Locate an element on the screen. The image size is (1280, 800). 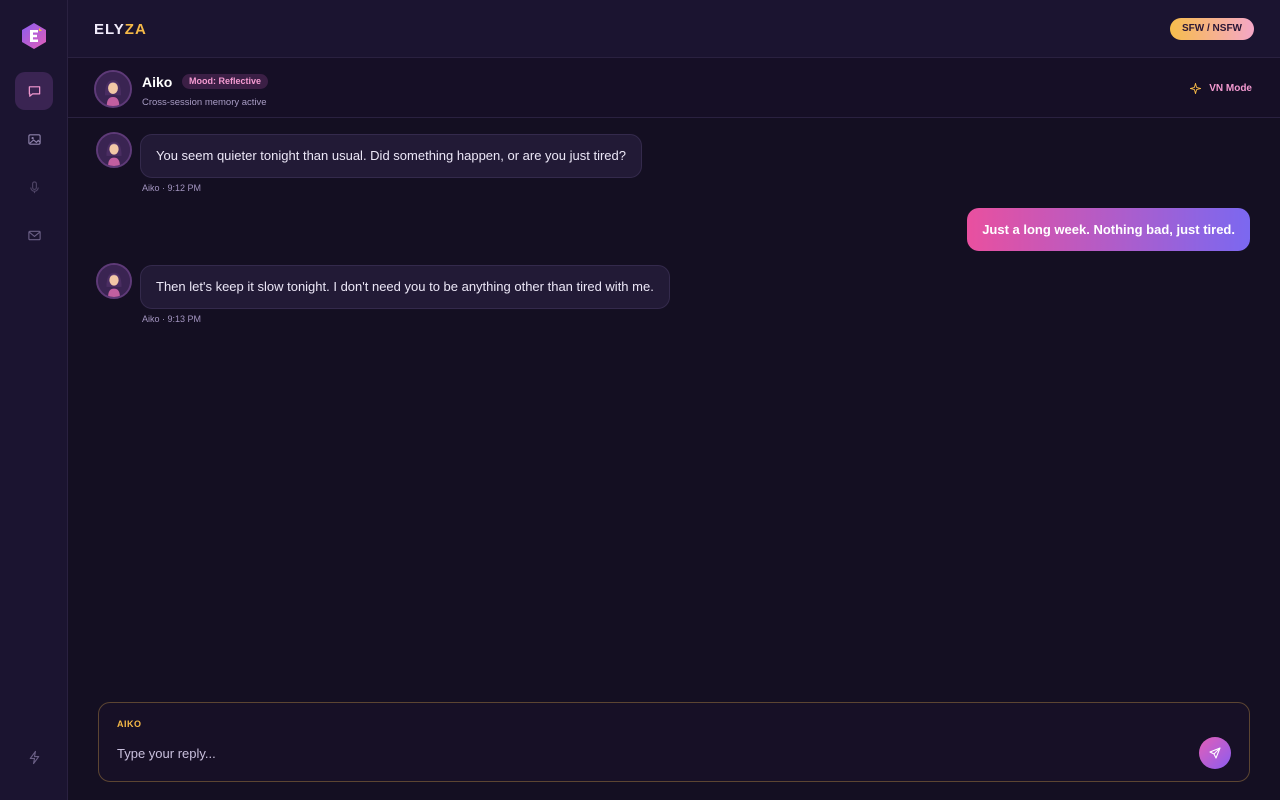
message-composer: AIKO is located at coordinates (674, 742).